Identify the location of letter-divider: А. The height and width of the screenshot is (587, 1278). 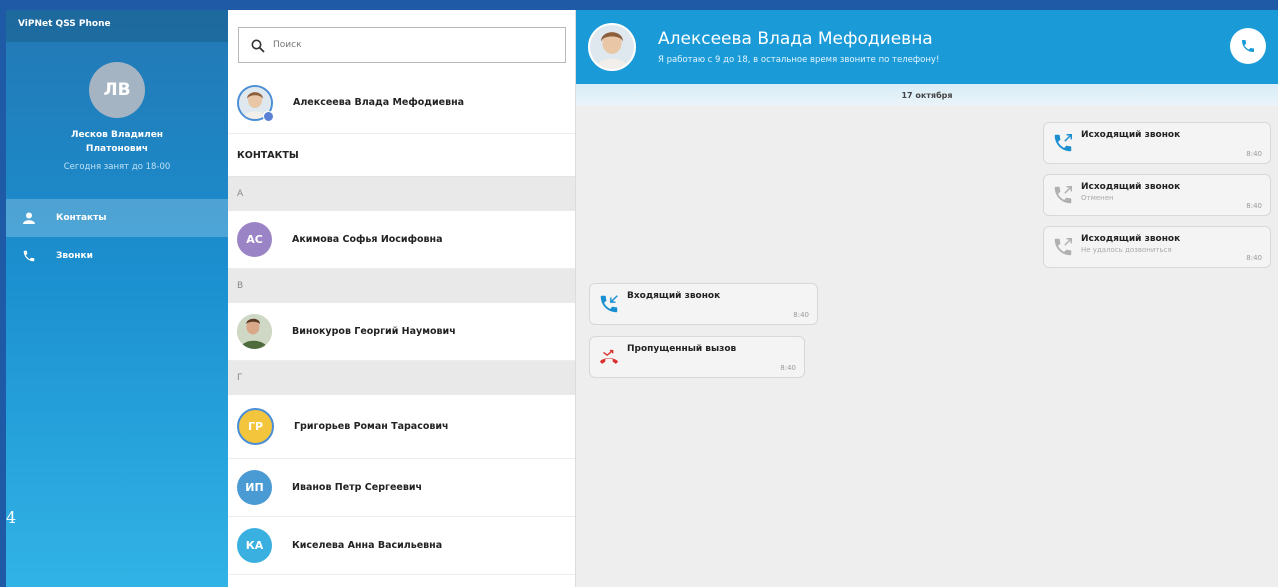
(401, 194).